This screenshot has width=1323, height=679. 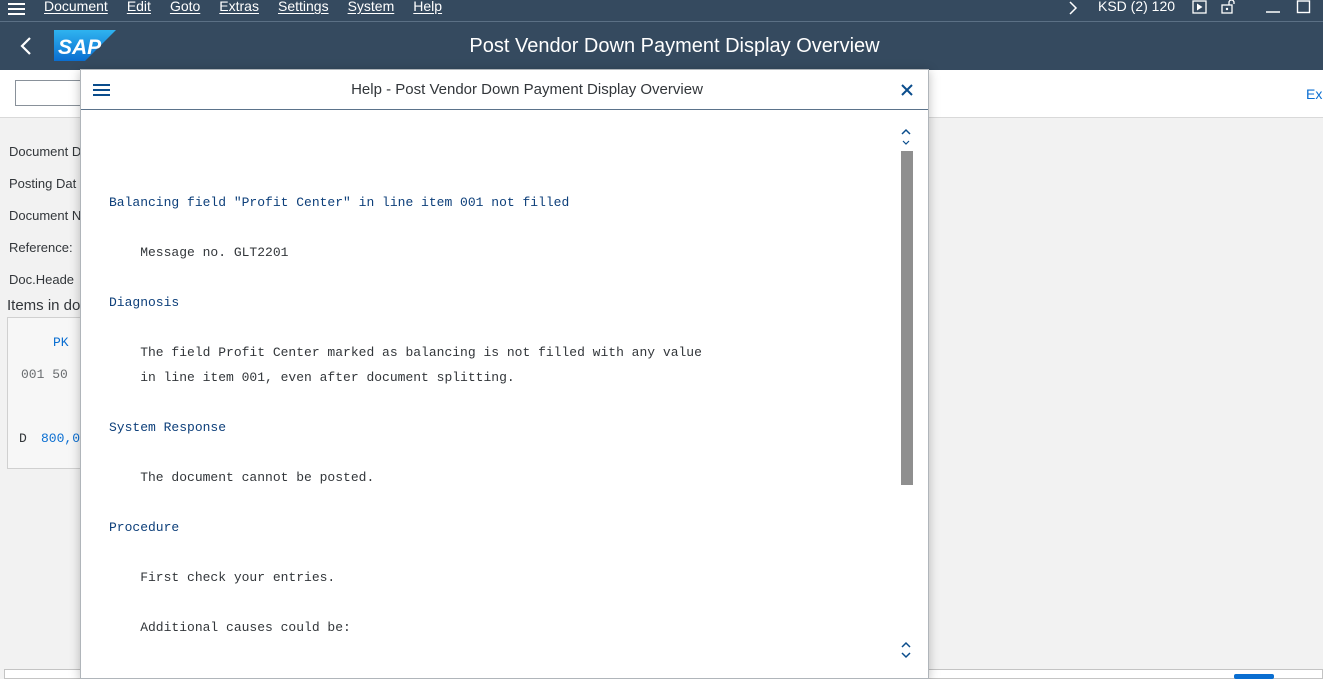 What do you see at coordinates (1200, 7) in the screenshot?
I see `play-icon` at bounding box center [1200, 7].